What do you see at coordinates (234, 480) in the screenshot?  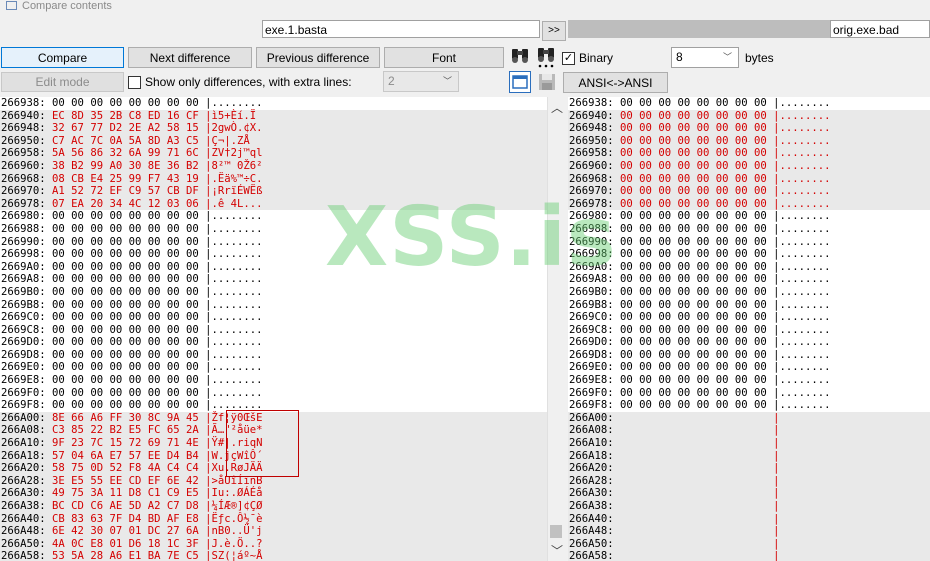 I see `row-ascii: |>åUîÍïnB` at bounding box center [234, 480].